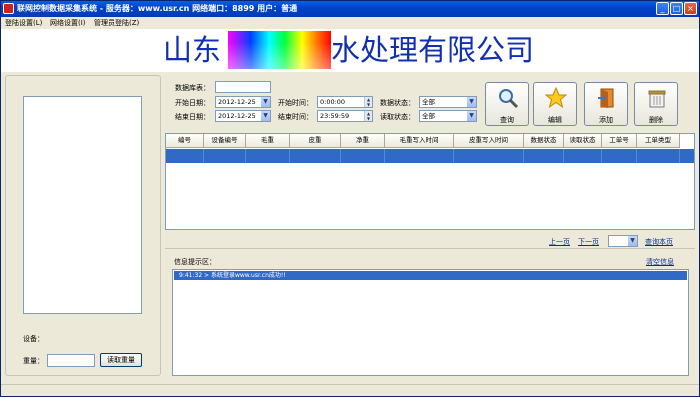 This screenshot has height=397, width=700. Describe the element at coordinates (192, 88) in the screenshot. I see `database-label: 数据库表：` at that location.